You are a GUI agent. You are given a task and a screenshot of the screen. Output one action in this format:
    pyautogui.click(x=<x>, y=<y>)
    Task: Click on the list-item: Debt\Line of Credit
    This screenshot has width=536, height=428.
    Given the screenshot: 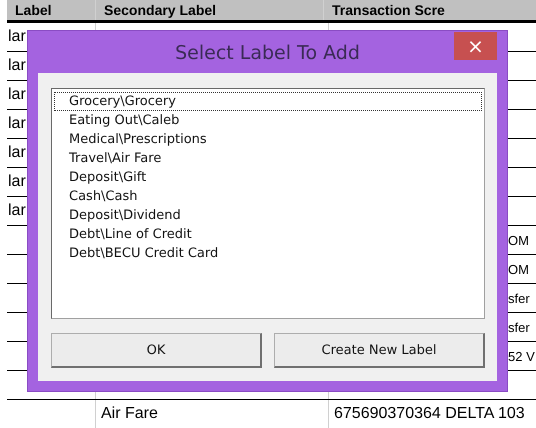 What is the action you would take?
    pyautogui.click(x=268, y=234)
    